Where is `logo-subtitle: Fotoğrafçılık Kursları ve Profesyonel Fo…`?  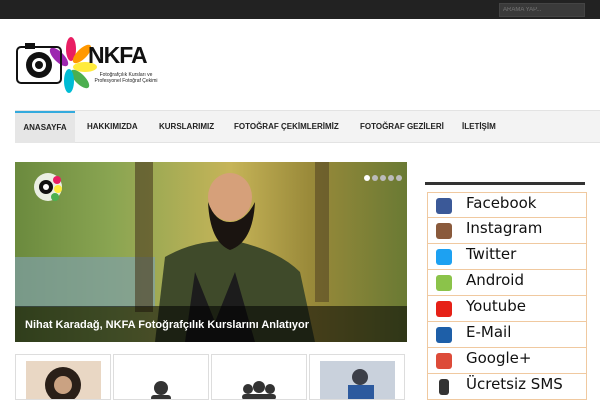 logo-subtitle: Fotoğrafçılık Kursları ve Profesyonel Fo… is located at coordinates (126, 78).